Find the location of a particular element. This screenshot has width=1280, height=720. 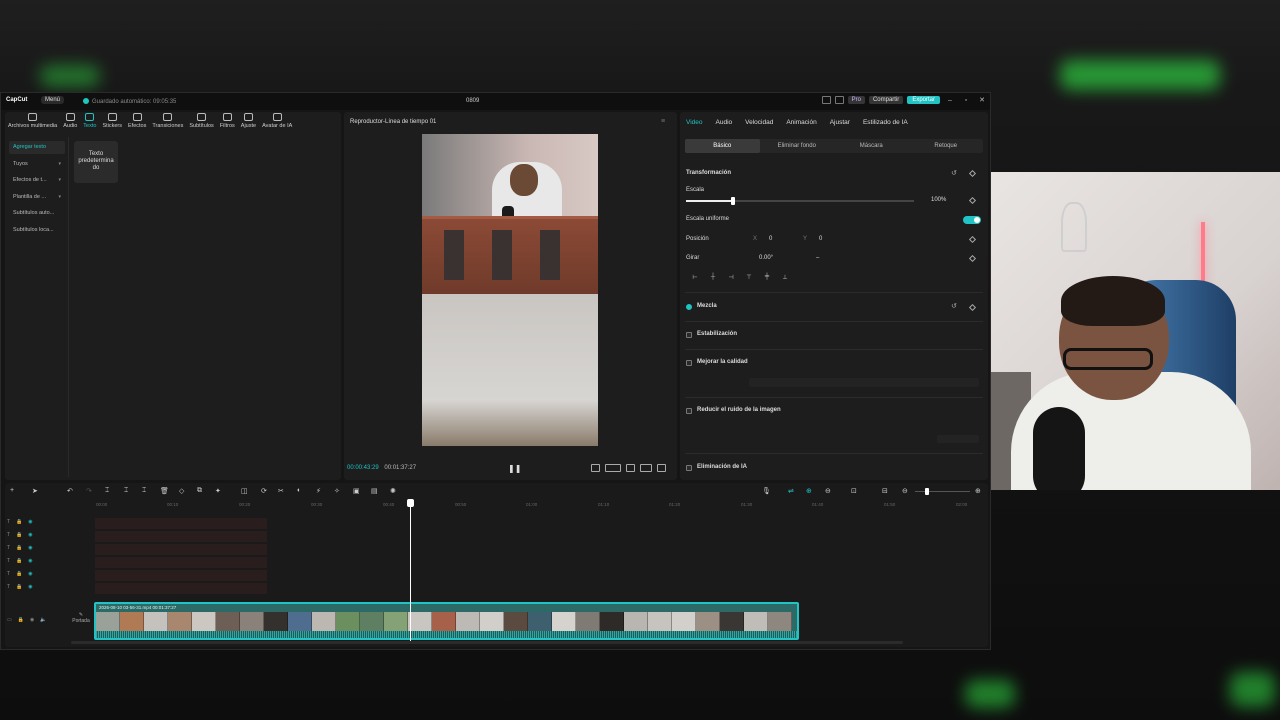

subtab-basic: Básico is located at coordinates (722, 146).